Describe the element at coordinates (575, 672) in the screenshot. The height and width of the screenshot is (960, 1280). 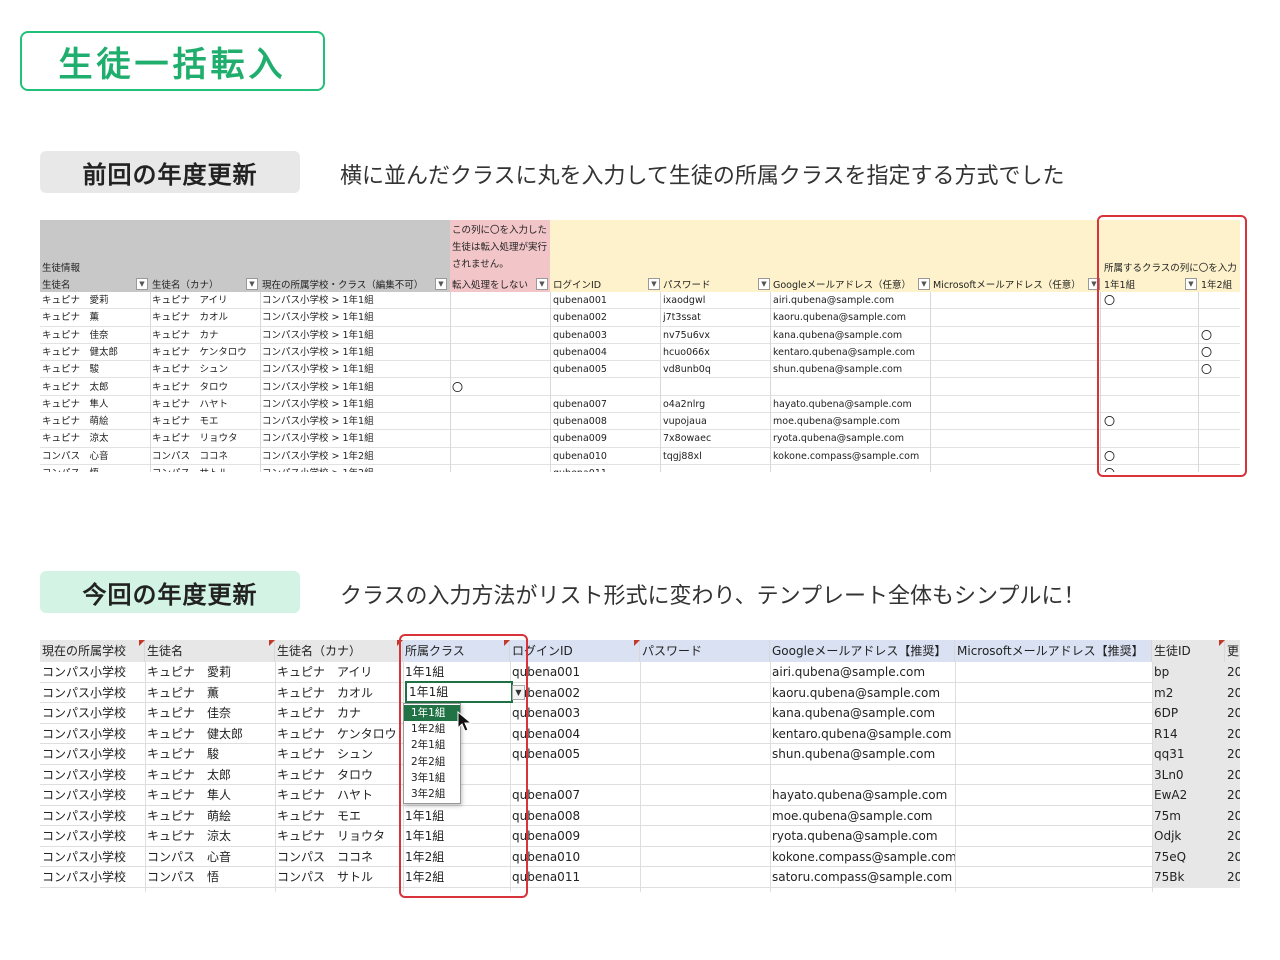
I see `new-cell-login-id: qubena001` at that location.